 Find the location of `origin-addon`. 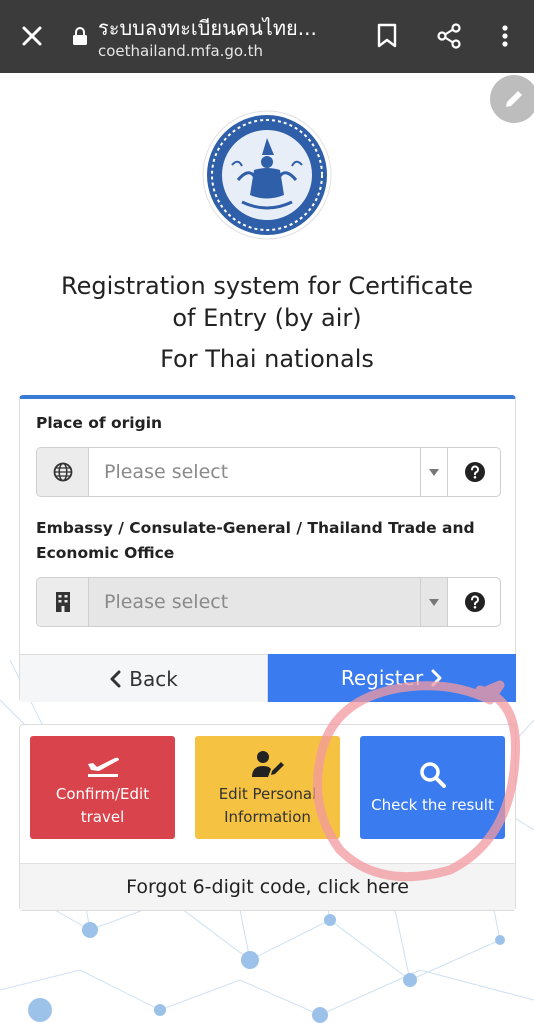

origin-addon is located at coordinates (63, 472).